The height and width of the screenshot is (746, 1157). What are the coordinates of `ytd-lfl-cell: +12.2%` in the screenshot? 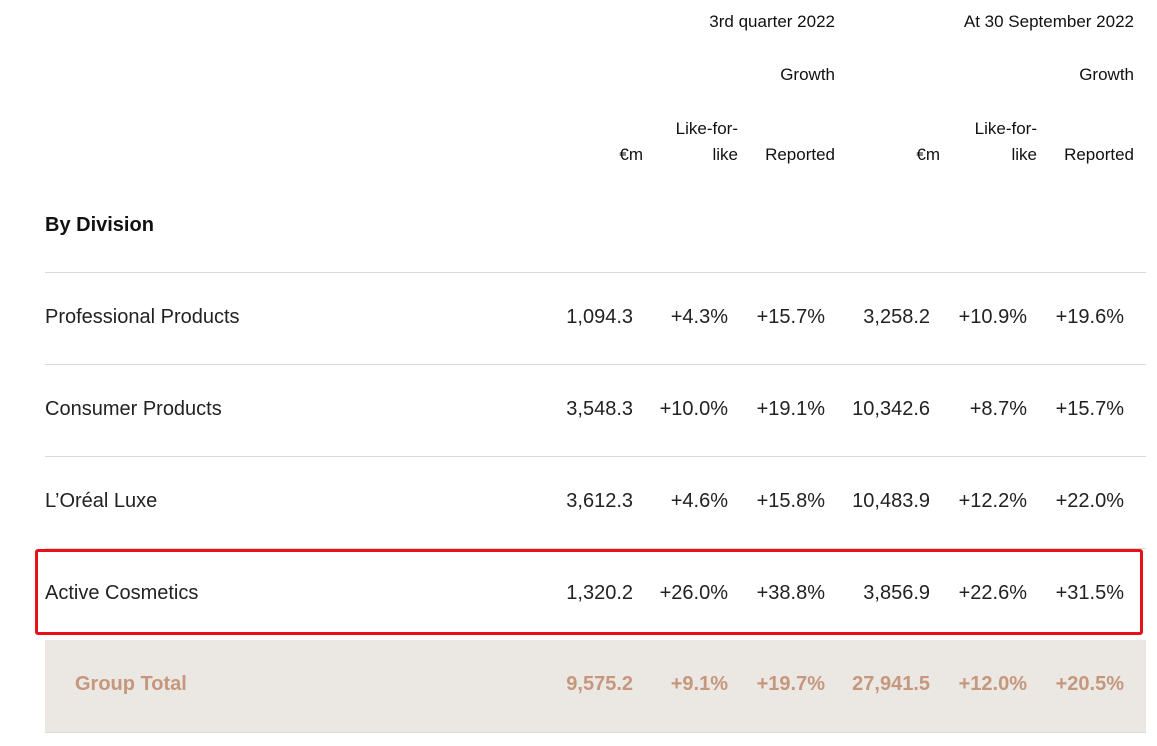 It's located at (992, 501).